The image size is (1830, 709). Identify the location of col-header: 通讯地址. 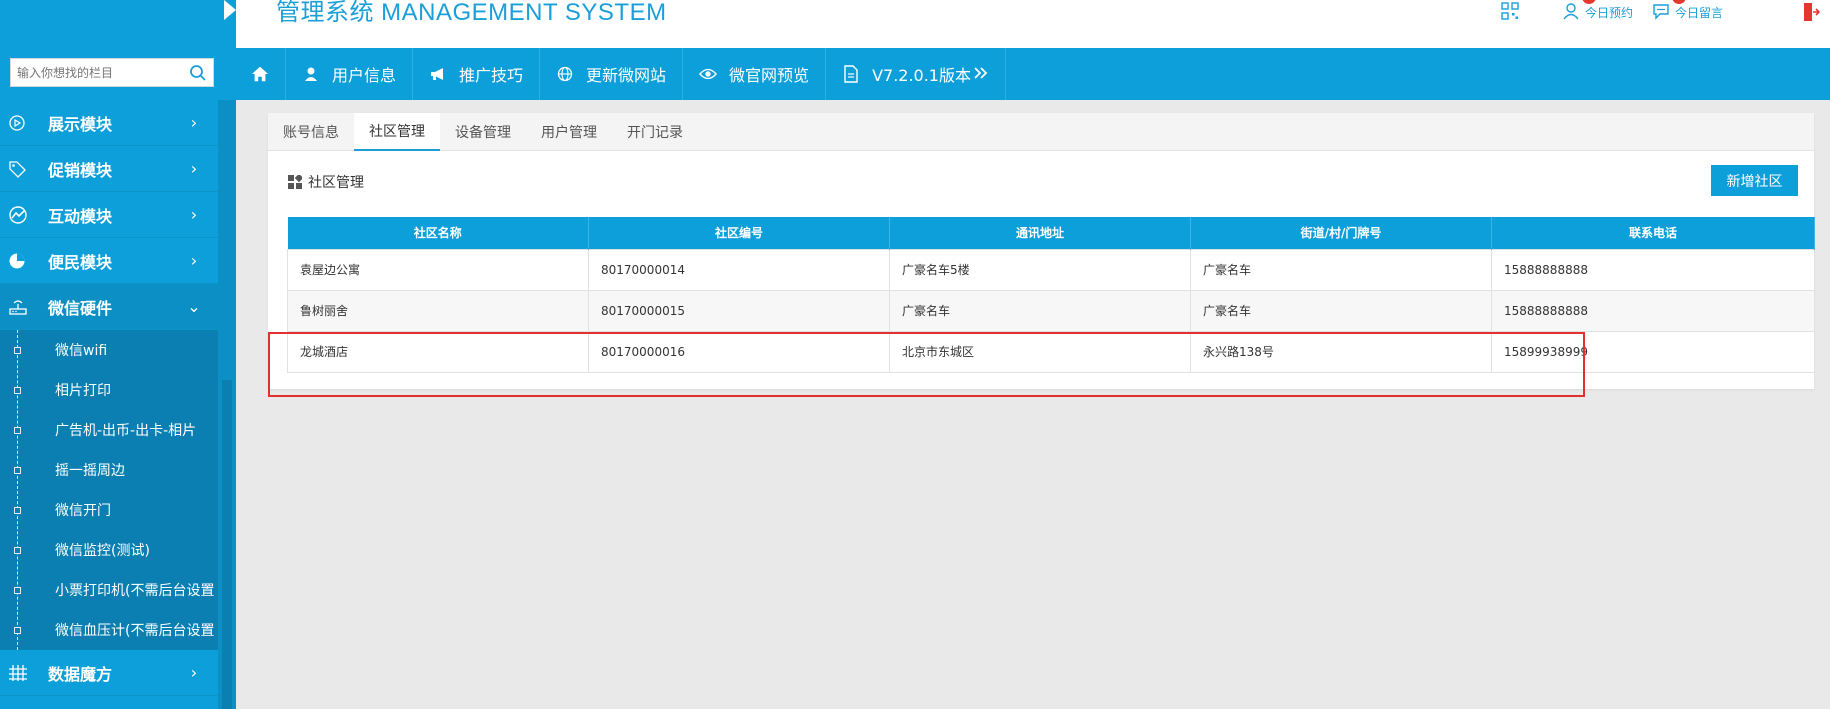
(1040, 233).